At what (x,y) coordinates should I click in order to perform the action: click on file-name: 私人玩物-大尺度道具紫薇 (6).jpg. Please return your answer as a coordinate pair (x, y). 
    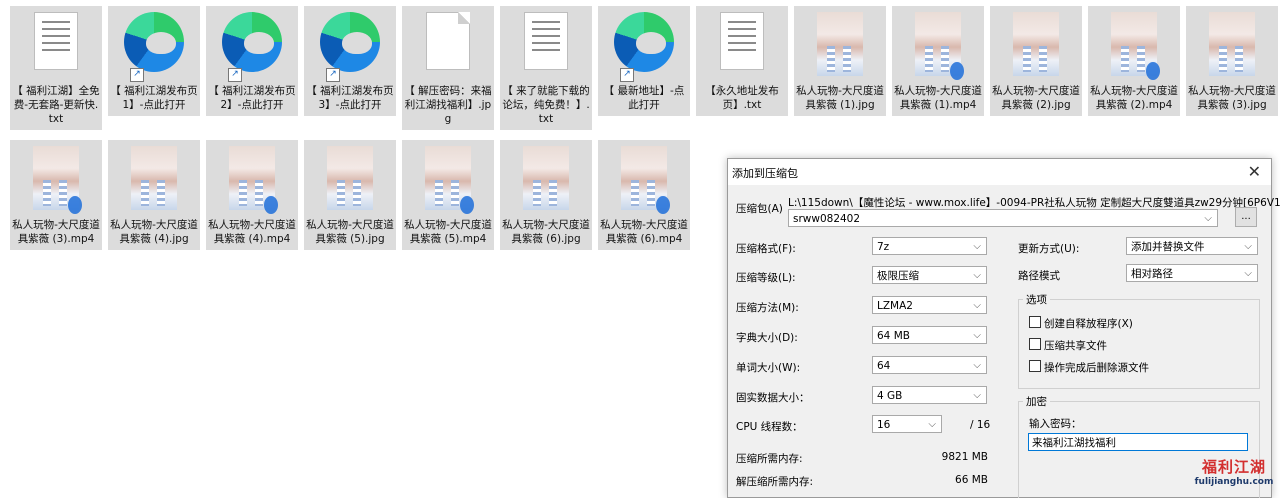
    Looking at the image, I should click on (546, 232).